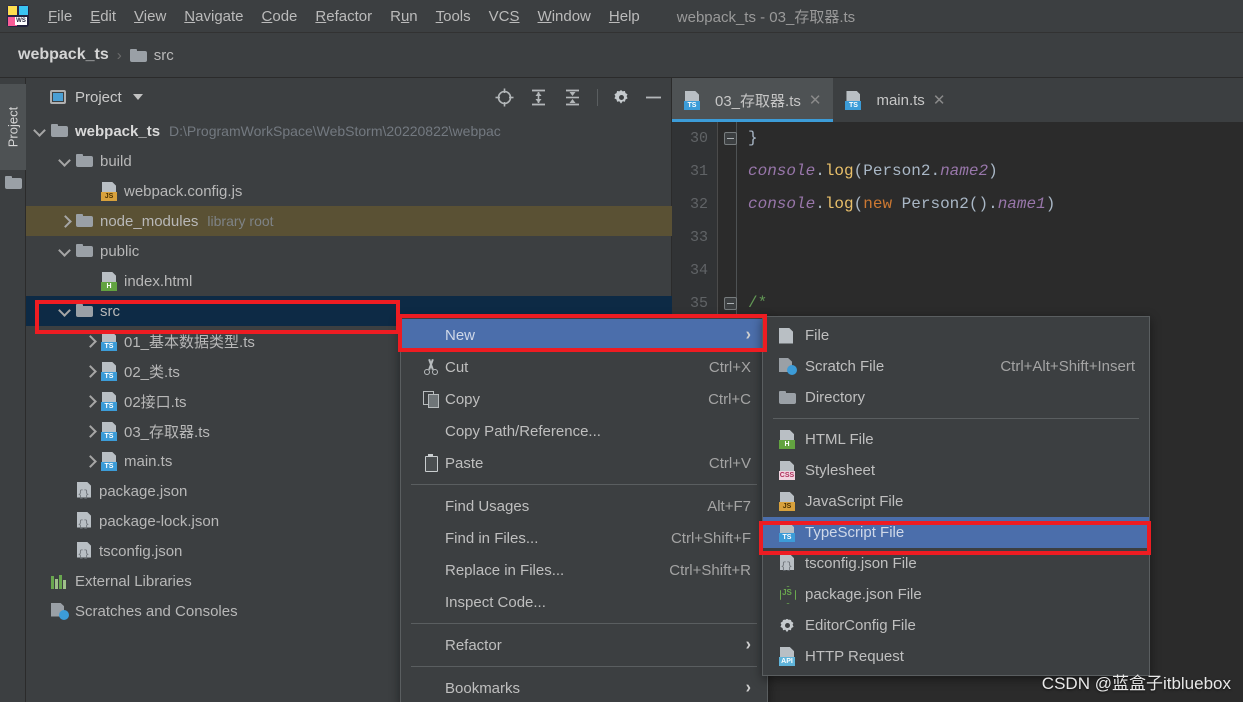  What do you see at coordinates (240, 221) in the screenshot?
I see `tree-row-hint: library root` at bounding box center [240, 221].